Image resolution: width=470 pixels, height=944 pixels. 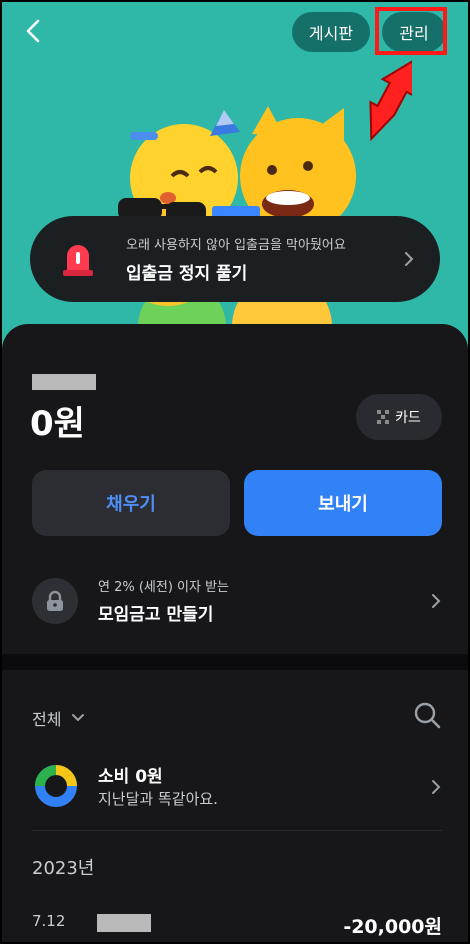 What do you see at coordinates (78, 260) in the screenshot?
I see `siren-icon` at bounding box center [78, 260].